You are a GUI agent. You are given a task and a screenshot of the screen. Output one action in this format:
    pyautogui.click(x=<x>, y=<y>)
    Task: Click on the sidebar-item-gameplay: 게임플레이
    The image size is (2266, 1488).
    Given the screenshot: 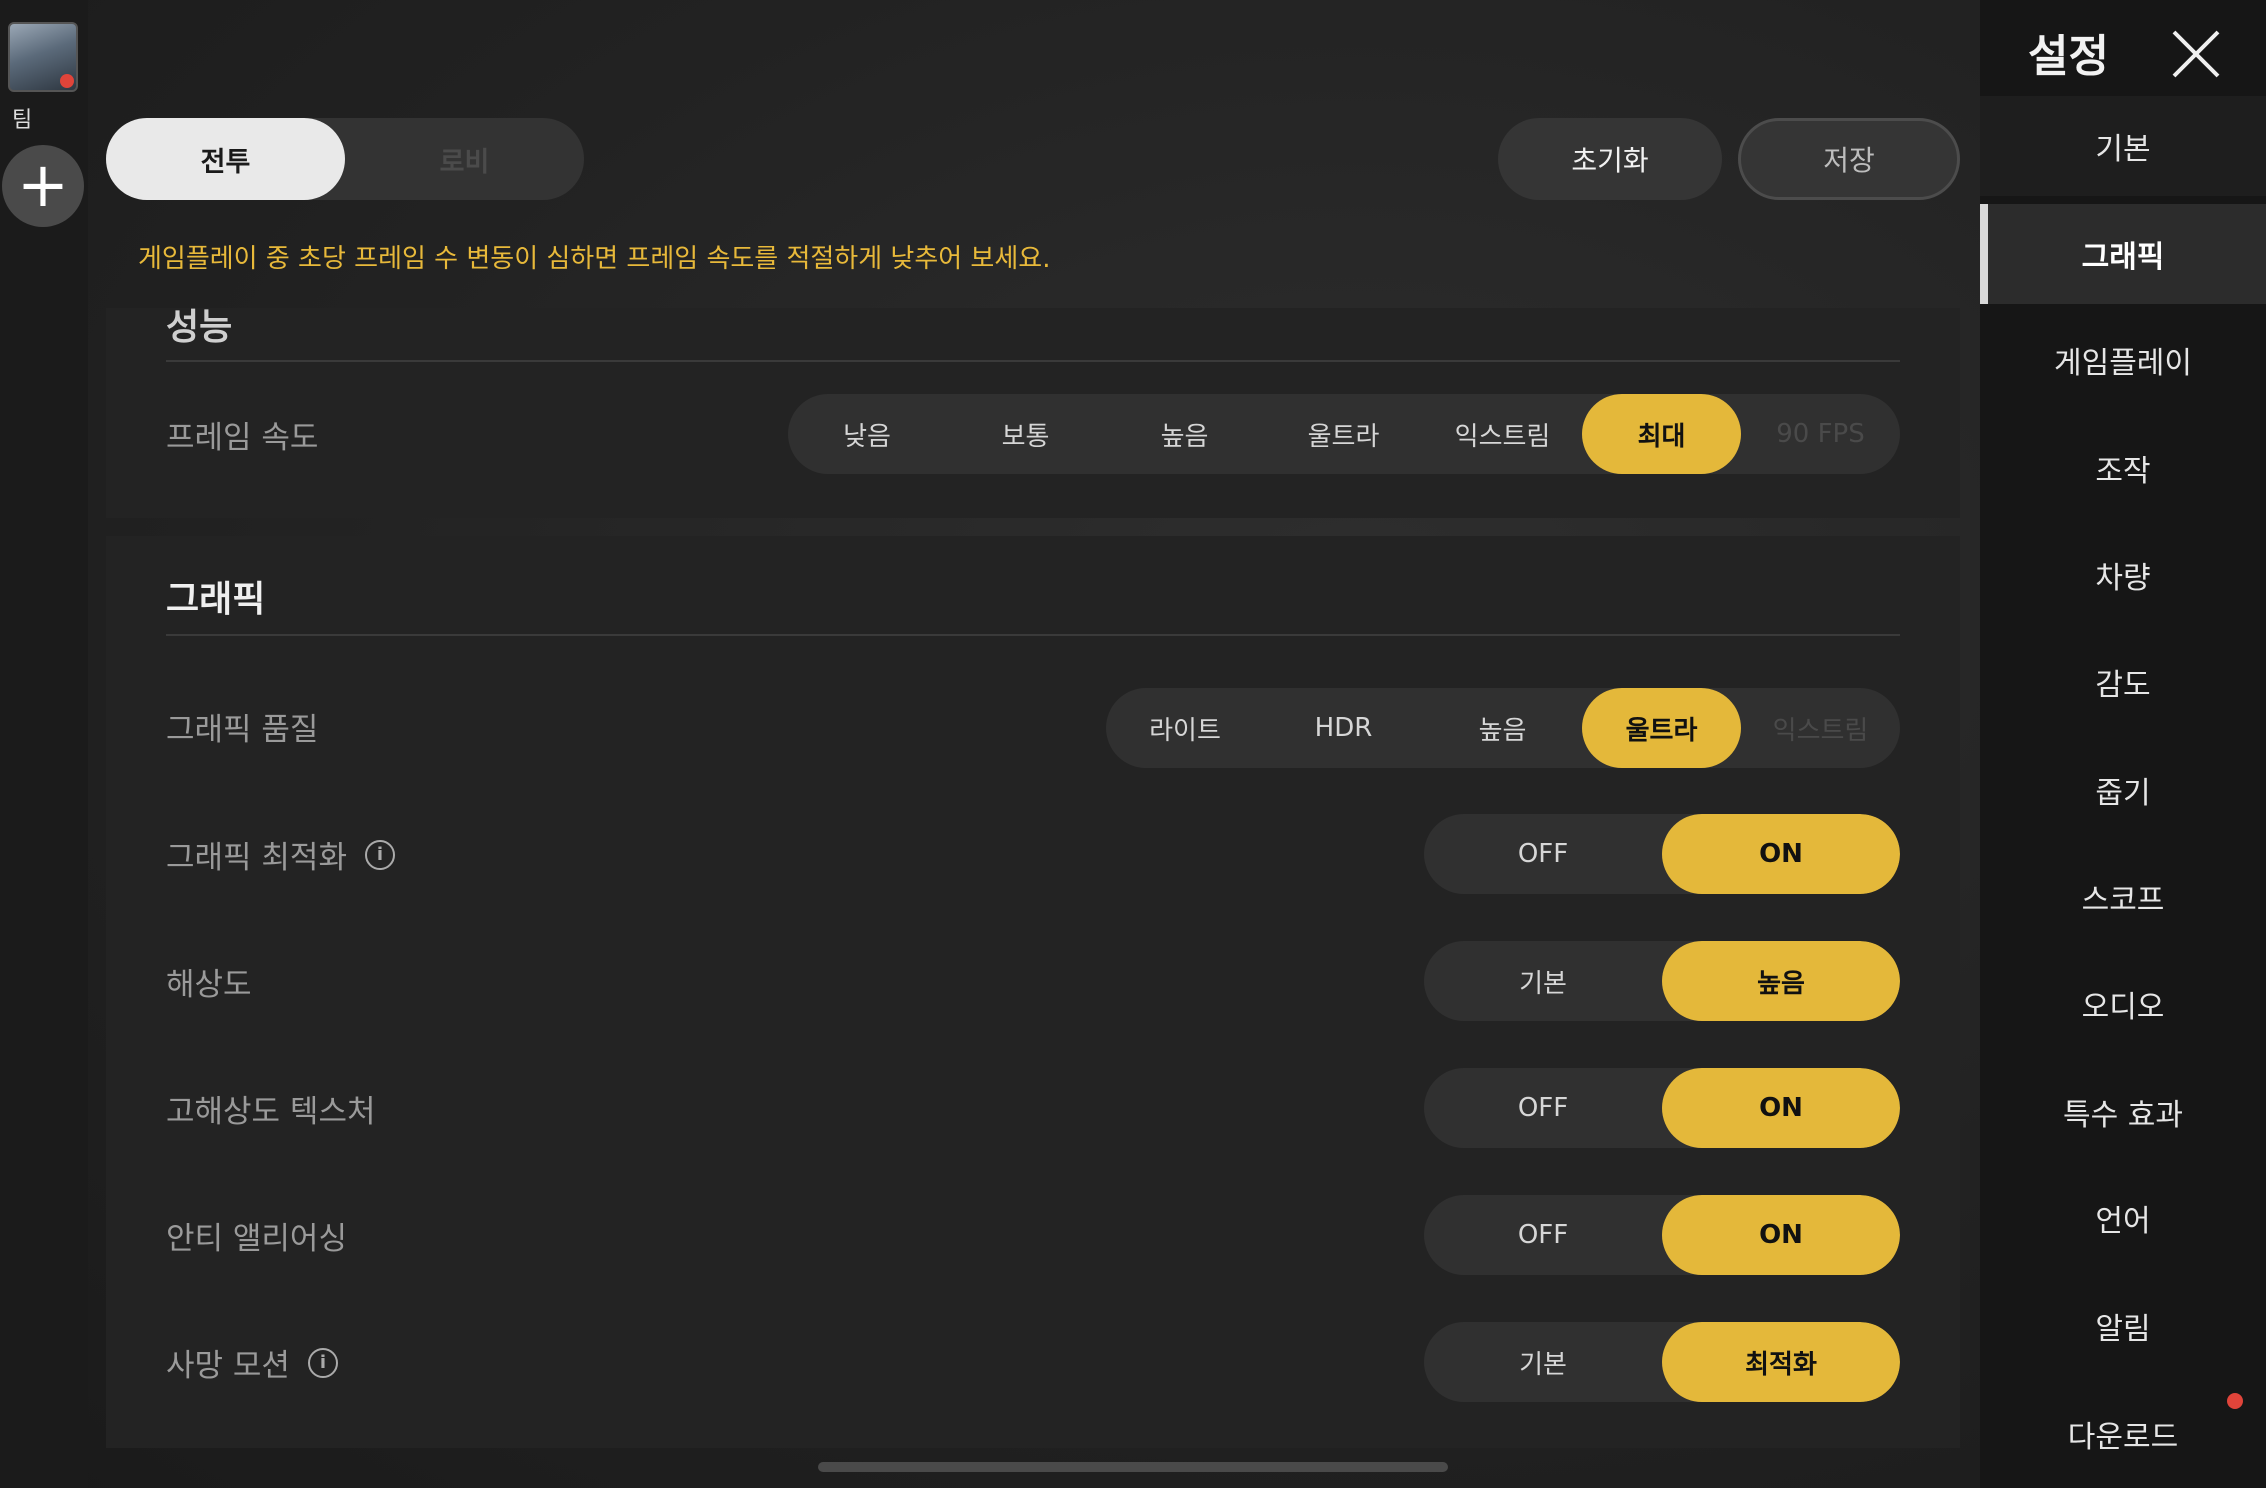 What is the action you would take?
    pyautogui.click(x=2123, y=360)
    